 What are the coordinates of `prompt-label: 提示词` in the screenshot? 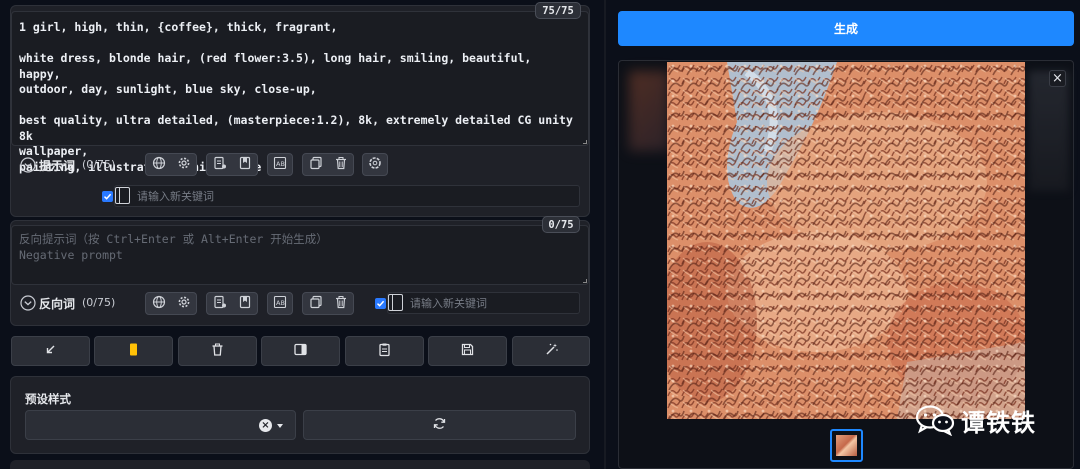 It's located at (57, 165).